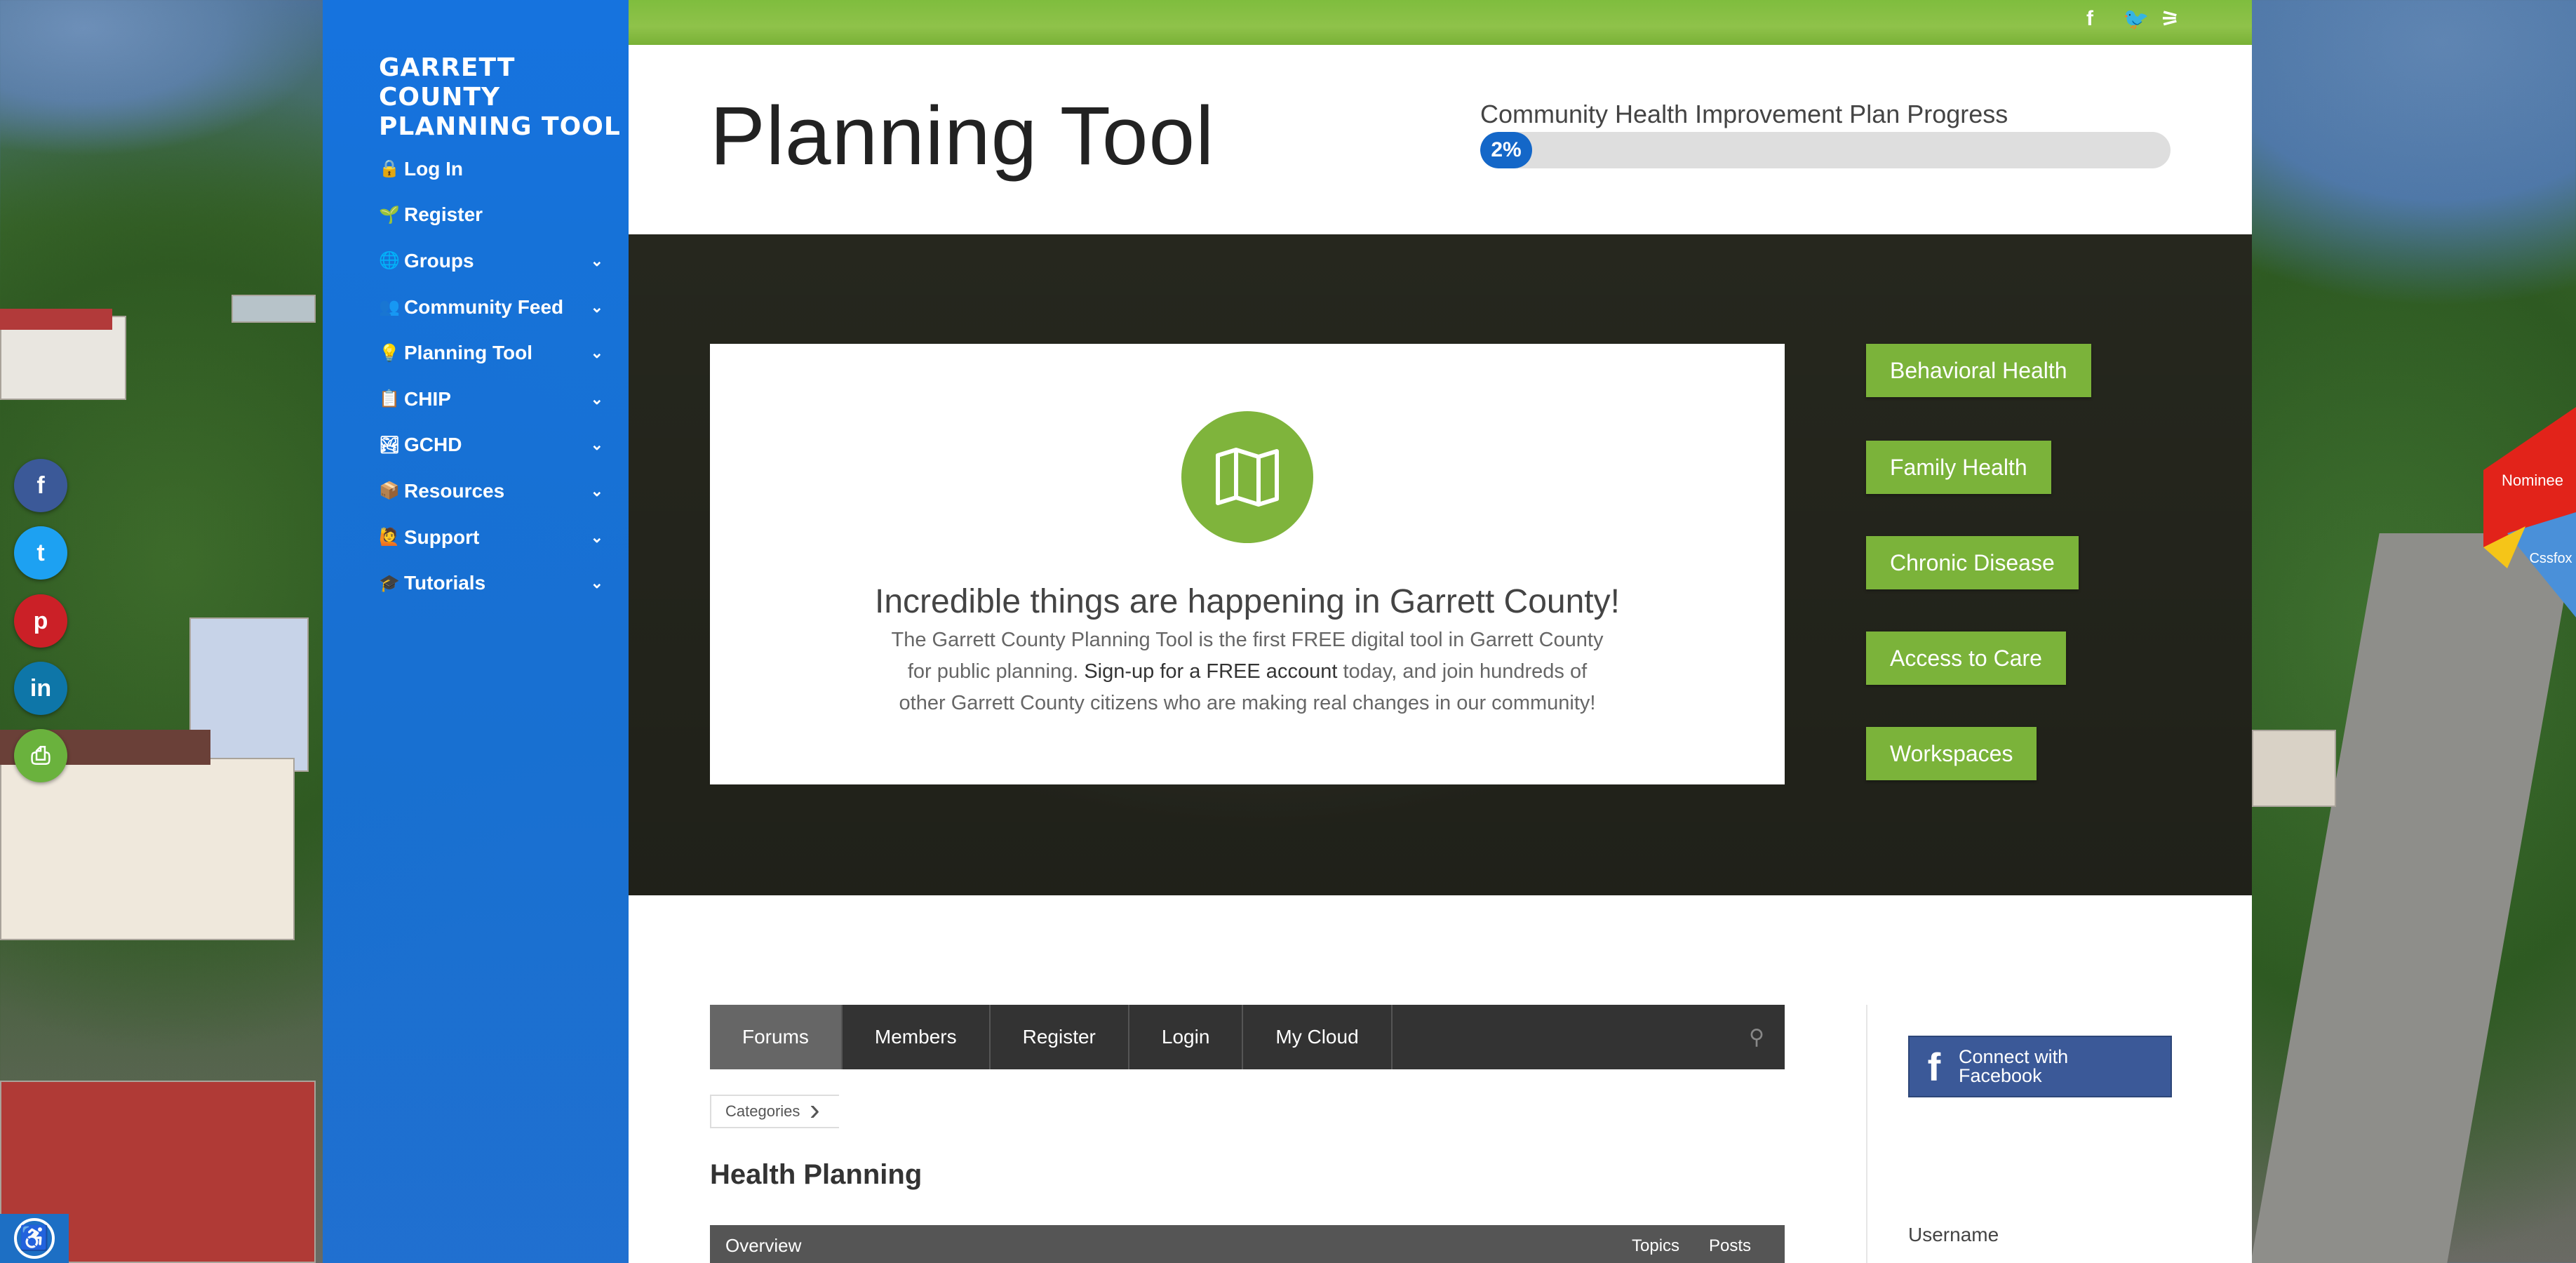 This screenshot has width=2576, height=1263. What do you see at coordinates (427, 398) in the screenshot?
I see `sidebar-item-label: CHIP` at bounding box center [427, 398].